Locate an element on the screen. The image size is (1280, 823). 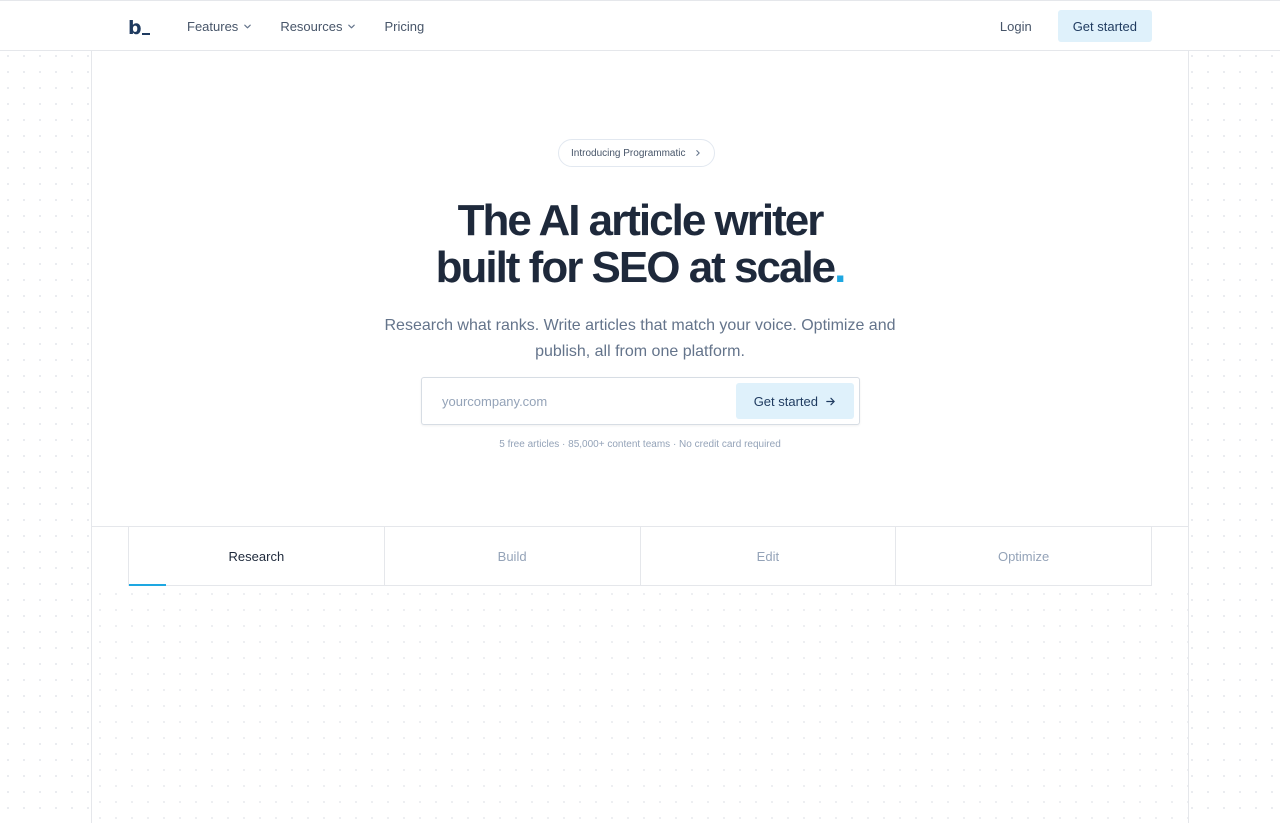
chevron-right-icon is located at coordinates (697, 153).